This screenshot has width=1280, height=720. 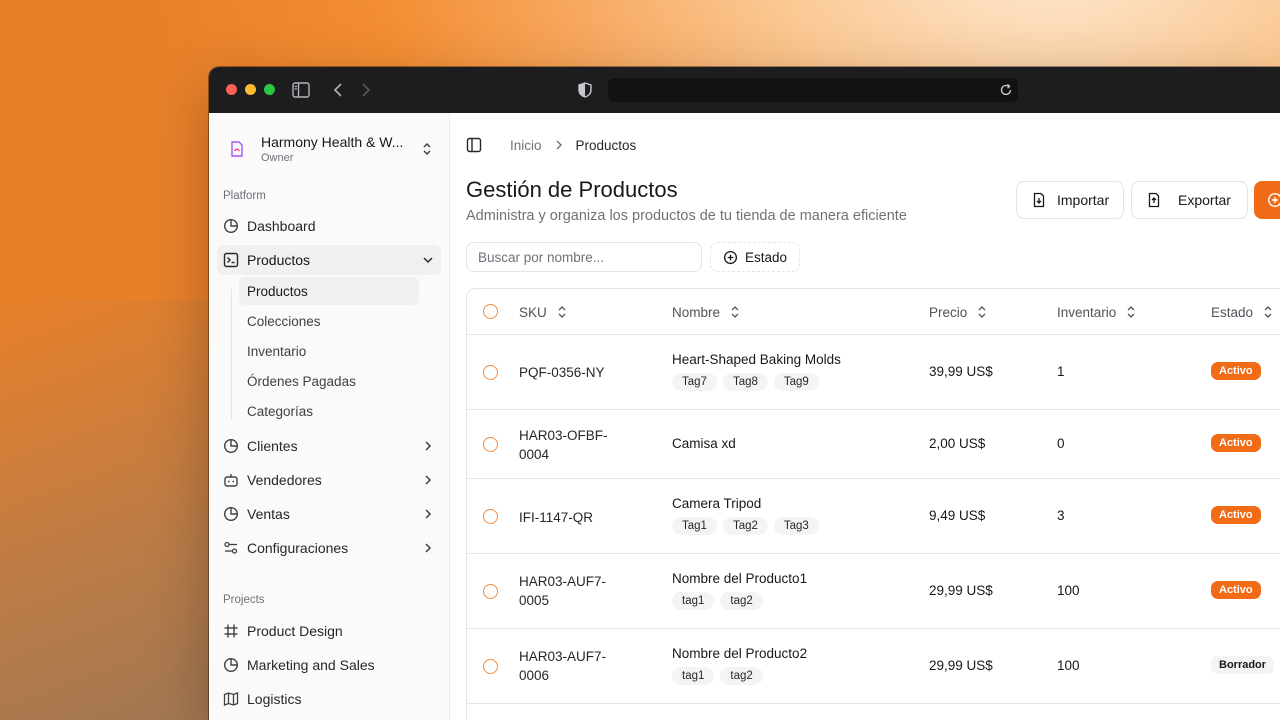 I want to click on chevrons-up-down-icon, so click(x=427, y=149).